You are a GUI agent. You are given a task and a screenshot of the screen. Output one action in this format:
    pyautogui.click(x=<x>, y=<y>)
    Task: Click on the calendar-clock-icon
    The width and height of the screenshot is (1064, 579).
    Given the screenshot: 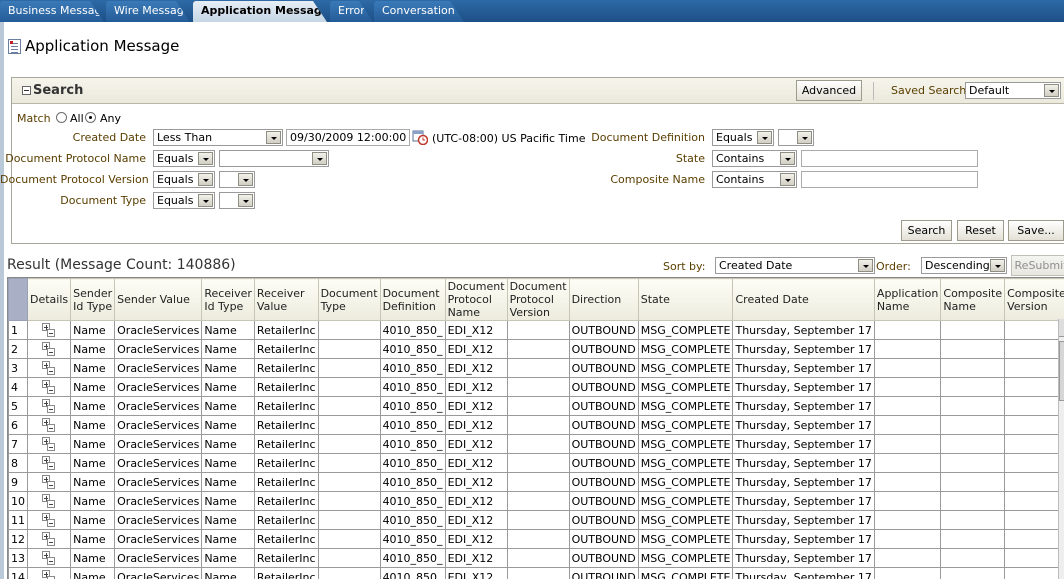 What is the action you would take?
    pyautogui.click(x=420, y=137)
    